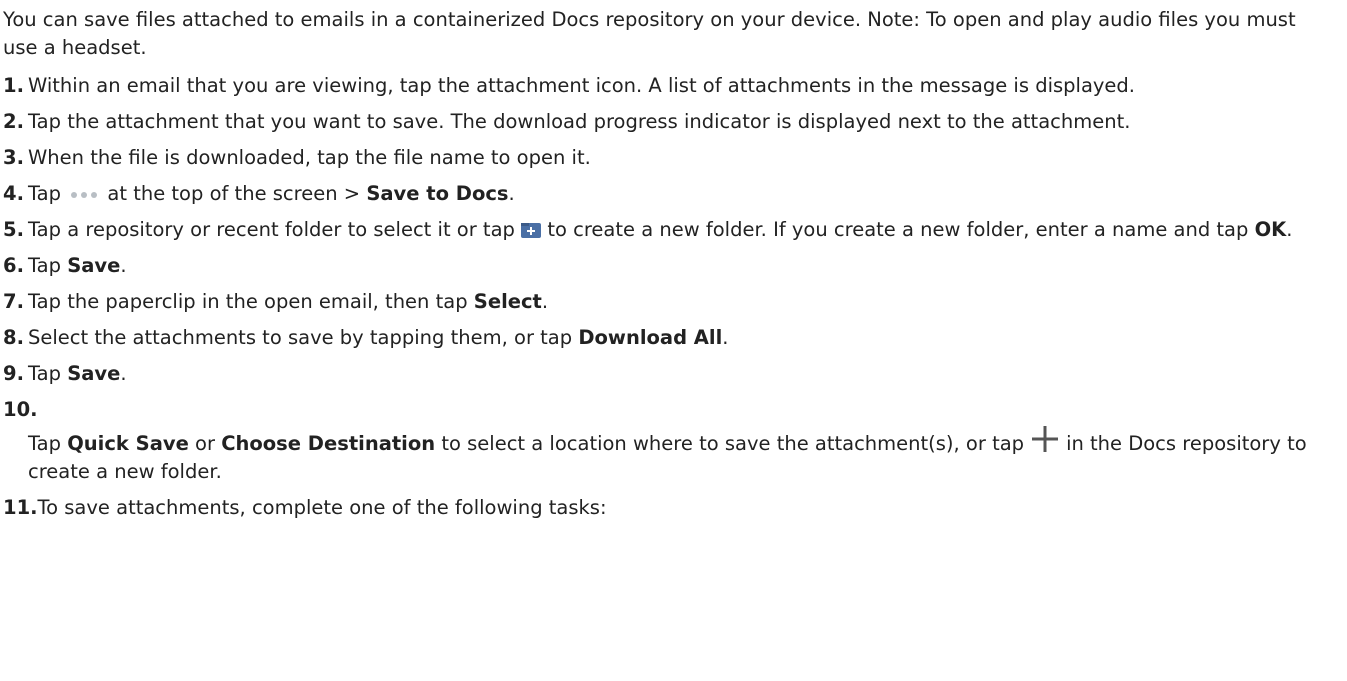 This screenshot has width=1347, height=681. Describe the element at coordinates (13, 157) in the screenshot. I see `step-number: 3.` at that location.